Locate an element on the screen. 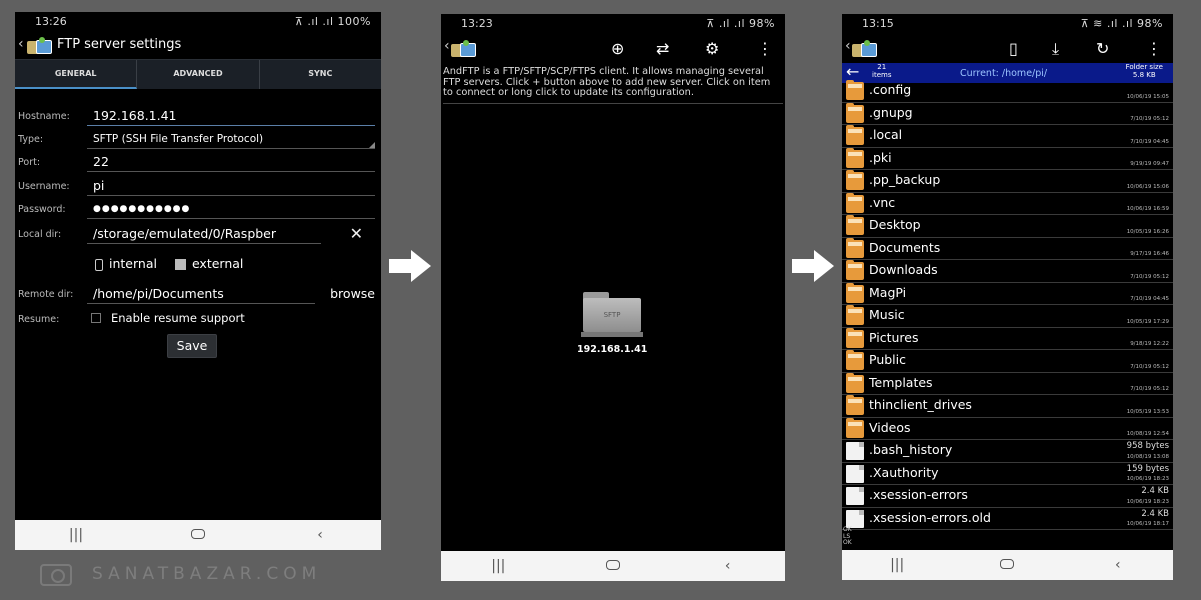 The height and width of the screenshot is (600, 1201). file-row: Videos 10/08/19 12:54 is located at coordinates (1007, 428).